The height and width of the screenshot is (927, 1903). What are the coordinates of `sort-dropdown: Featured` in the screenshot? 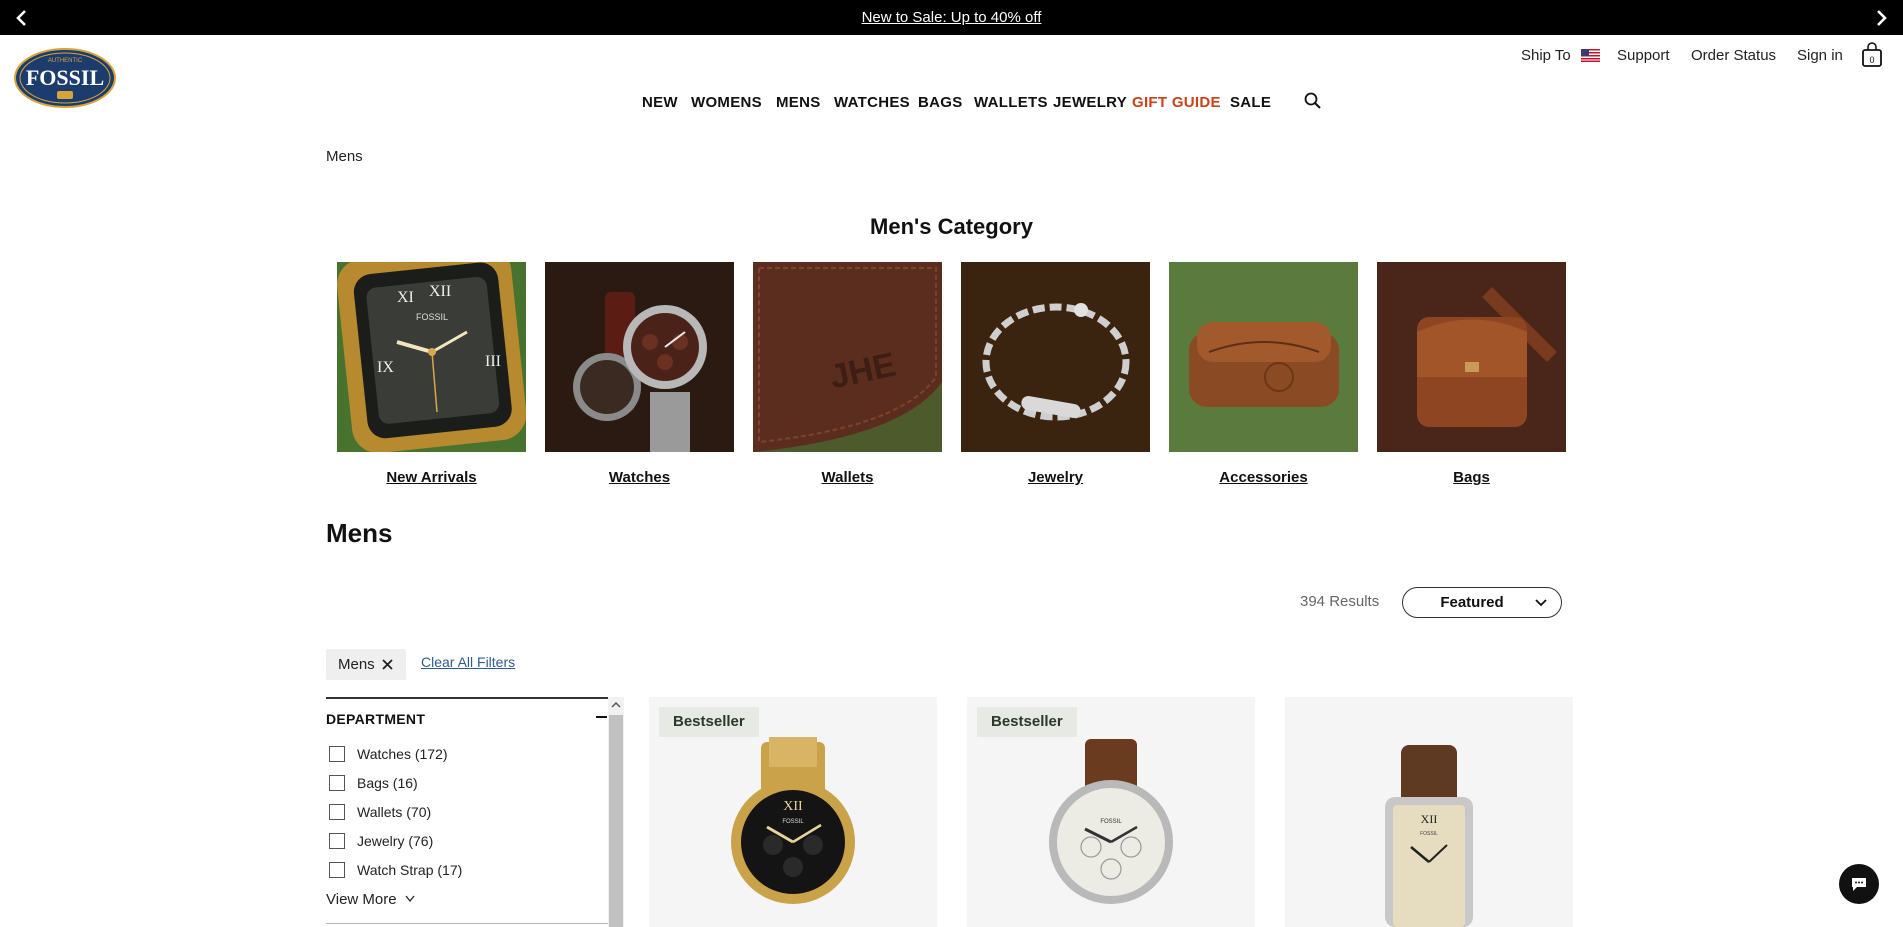 It's located at (1482, 602).